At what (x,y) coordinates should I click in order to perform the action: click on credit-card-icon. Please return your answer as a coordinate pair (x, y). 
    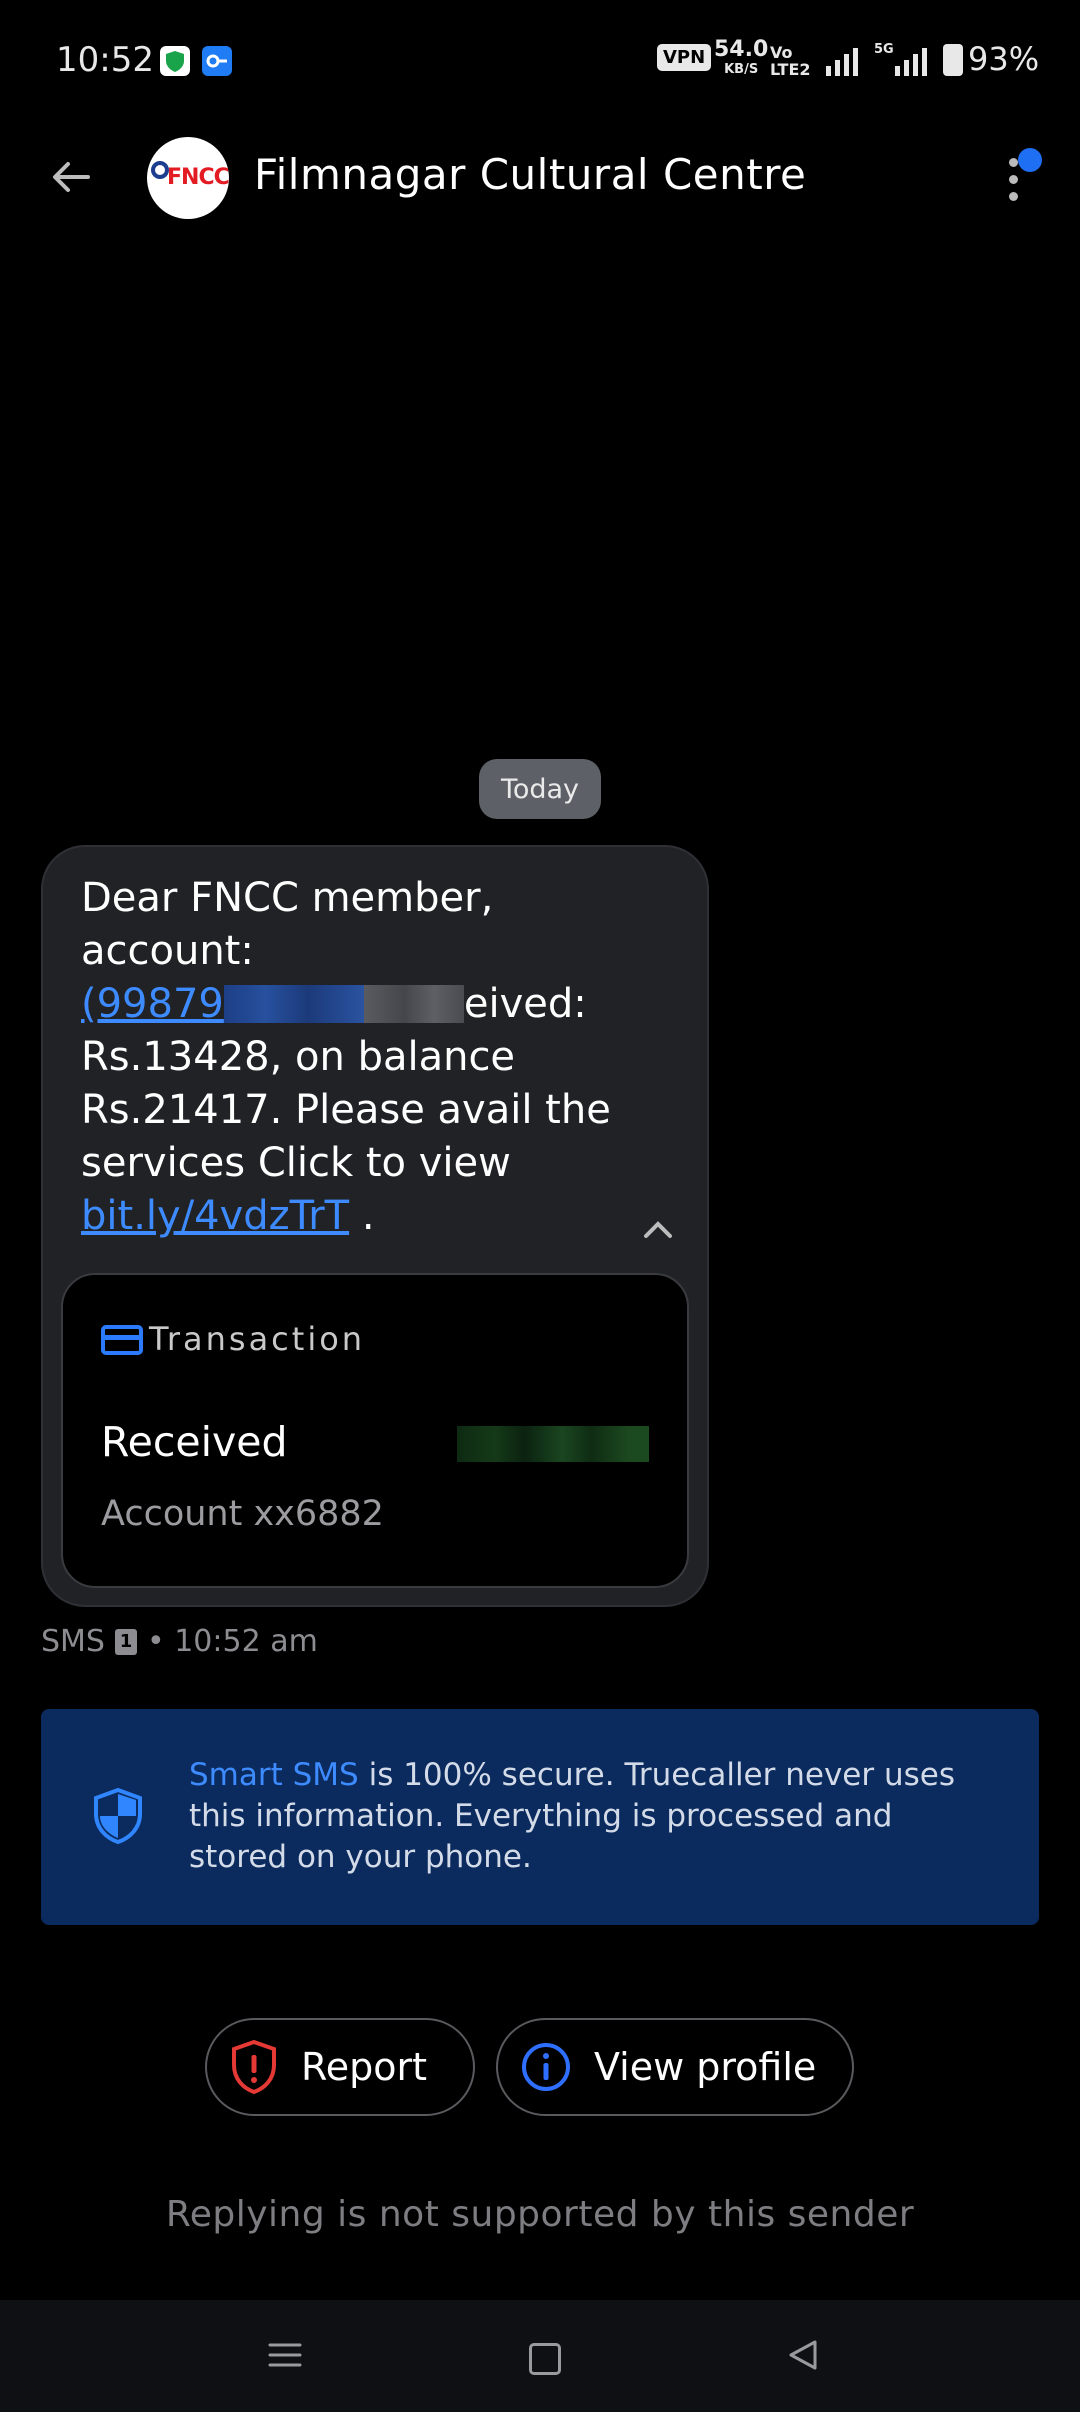
    Looking at the image, I should click on (122, 1340).